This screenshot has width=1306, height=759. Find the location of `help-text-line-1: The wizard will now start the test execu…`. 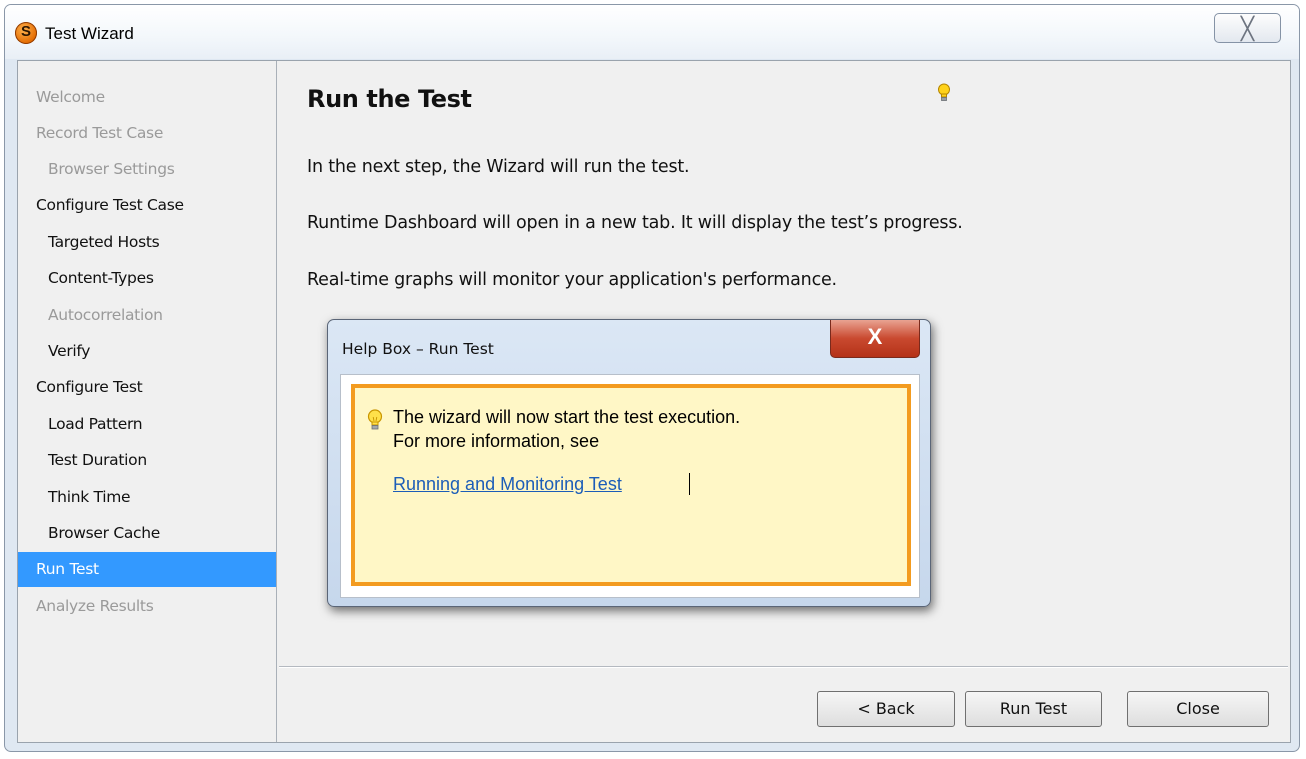

help-text-line-1: The wizard will now start the test execu… is located at coordinates (567, 417).